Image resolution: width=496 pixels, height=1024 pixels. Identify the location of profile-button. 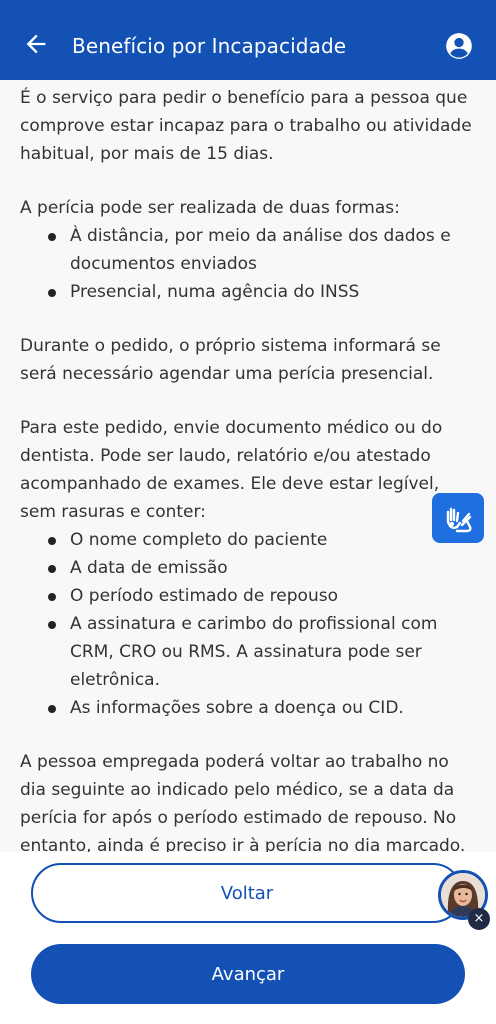
(459, 46).